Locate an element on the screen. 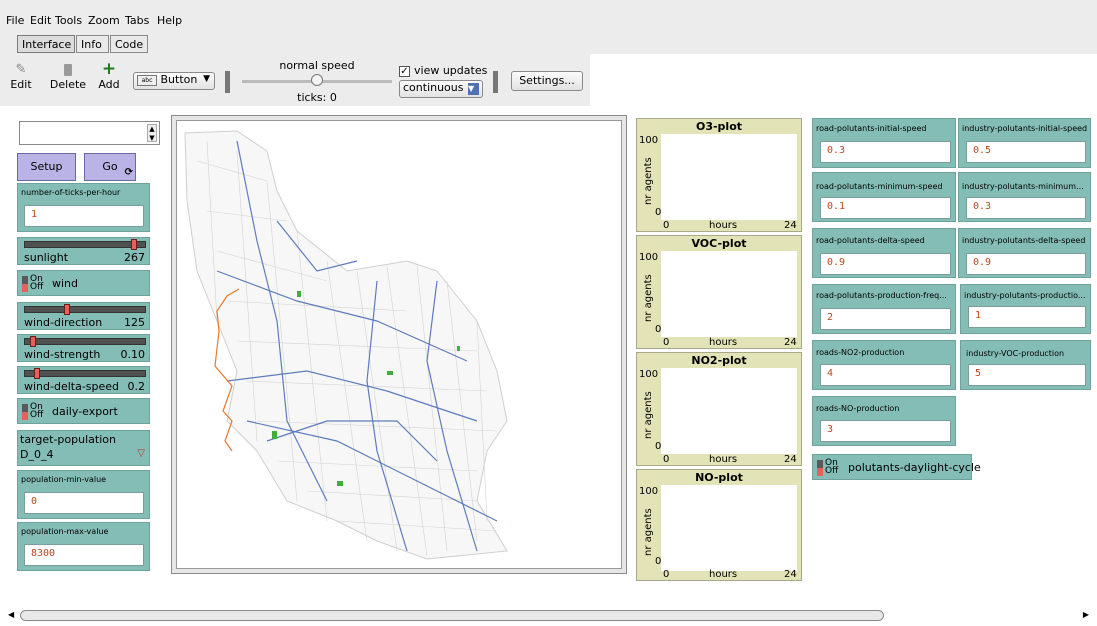  menu-tools: Tools is located at coordinates (68, 20).